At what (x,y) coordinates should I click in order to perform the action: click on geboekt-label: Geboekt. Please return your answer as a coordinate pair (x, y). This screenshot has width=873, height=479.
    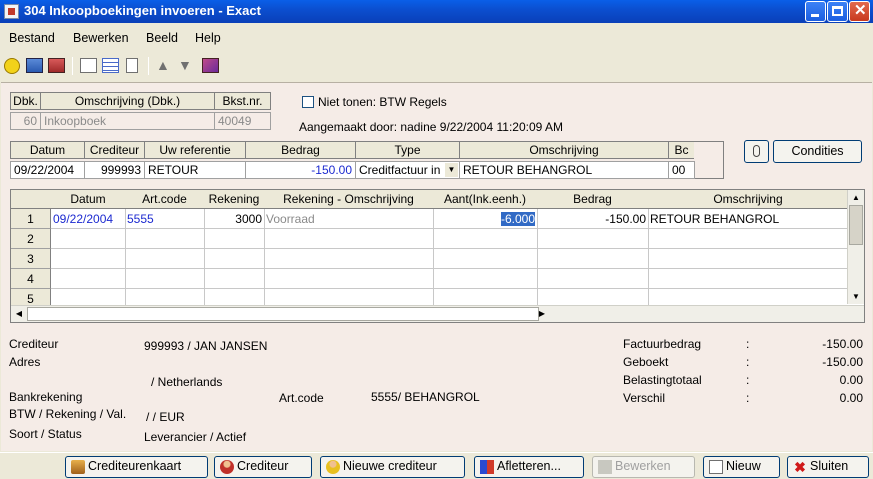
    Looking at the image, I should click on (646, 362).